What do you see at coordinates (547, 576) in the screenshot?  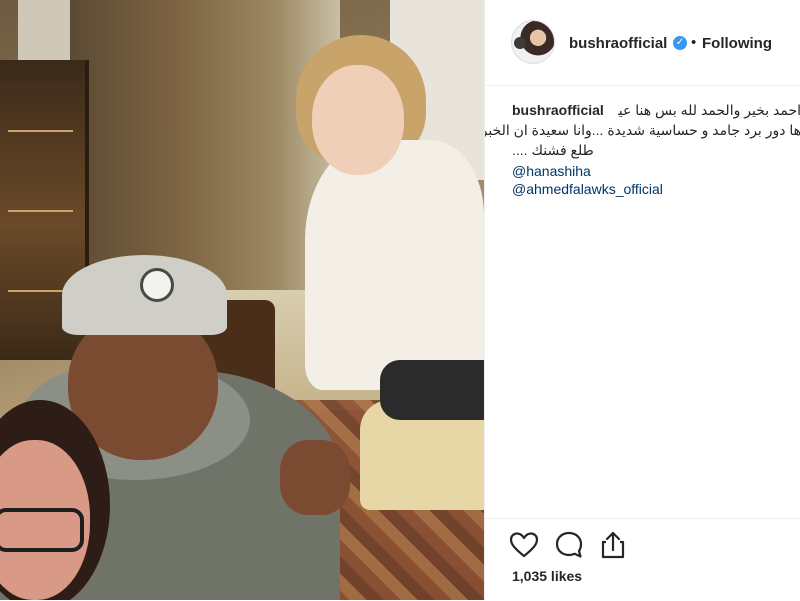 I see `likes-count: 1,035 likes` at bounding box center [547, 576].